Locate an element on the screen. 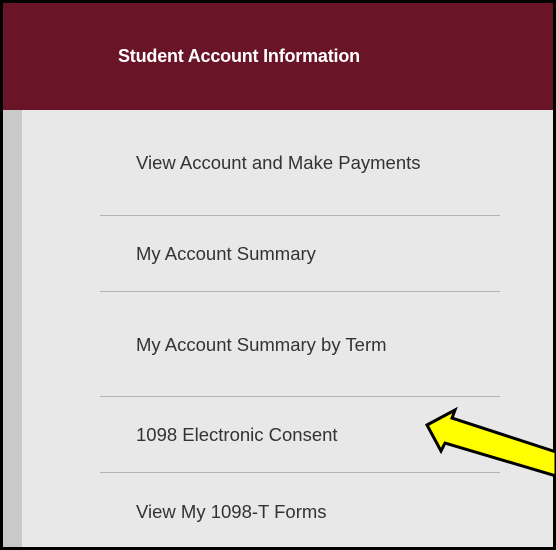 The height and width of the screenshot is (550, 556). panel-title: Student Account Information is located at coordinates (239, 56).